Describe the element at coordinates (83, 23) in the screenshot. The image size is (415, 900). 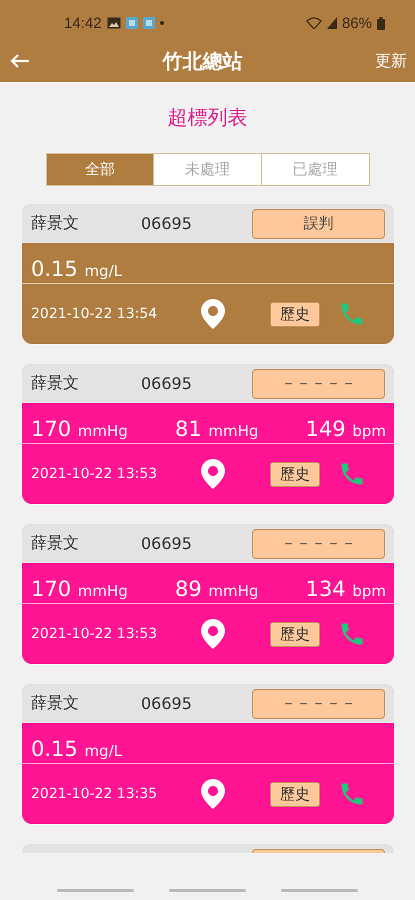
I see `status-time: 14:42` at that location.